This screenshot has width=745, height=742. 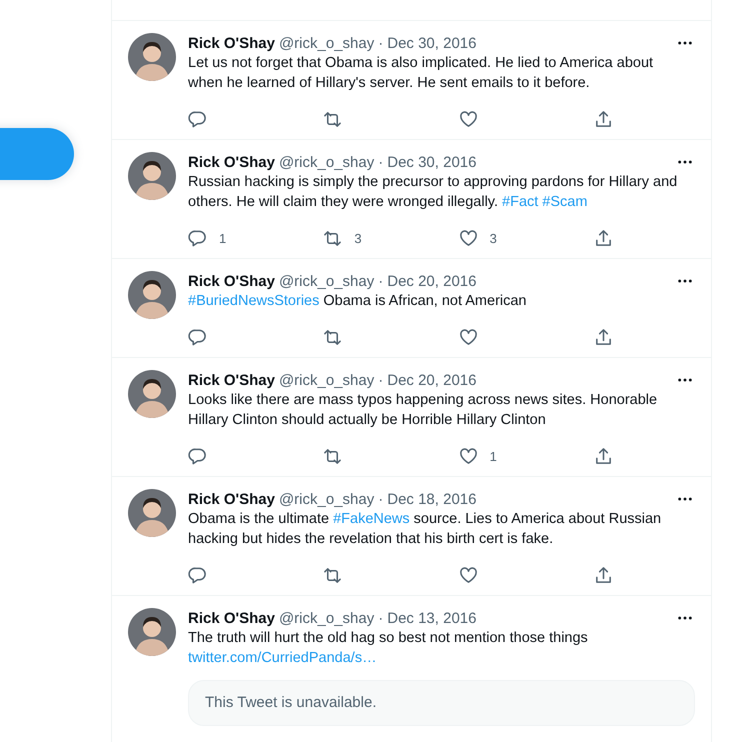 What do you see at coordinates (423, 410) in the screenshot?
I see `tweet-text: Looks like there are mass typos happening across news sites. Honorable Hillary Clinton should actually be Horrible Hillary Clinton` at bounding box center [423, 410].